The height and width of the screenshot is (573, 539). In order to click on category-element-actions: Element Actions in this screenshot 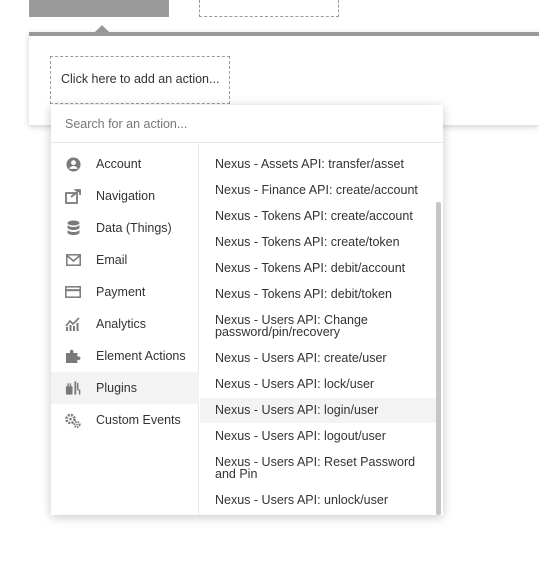, I will do `click(125, 356)`.